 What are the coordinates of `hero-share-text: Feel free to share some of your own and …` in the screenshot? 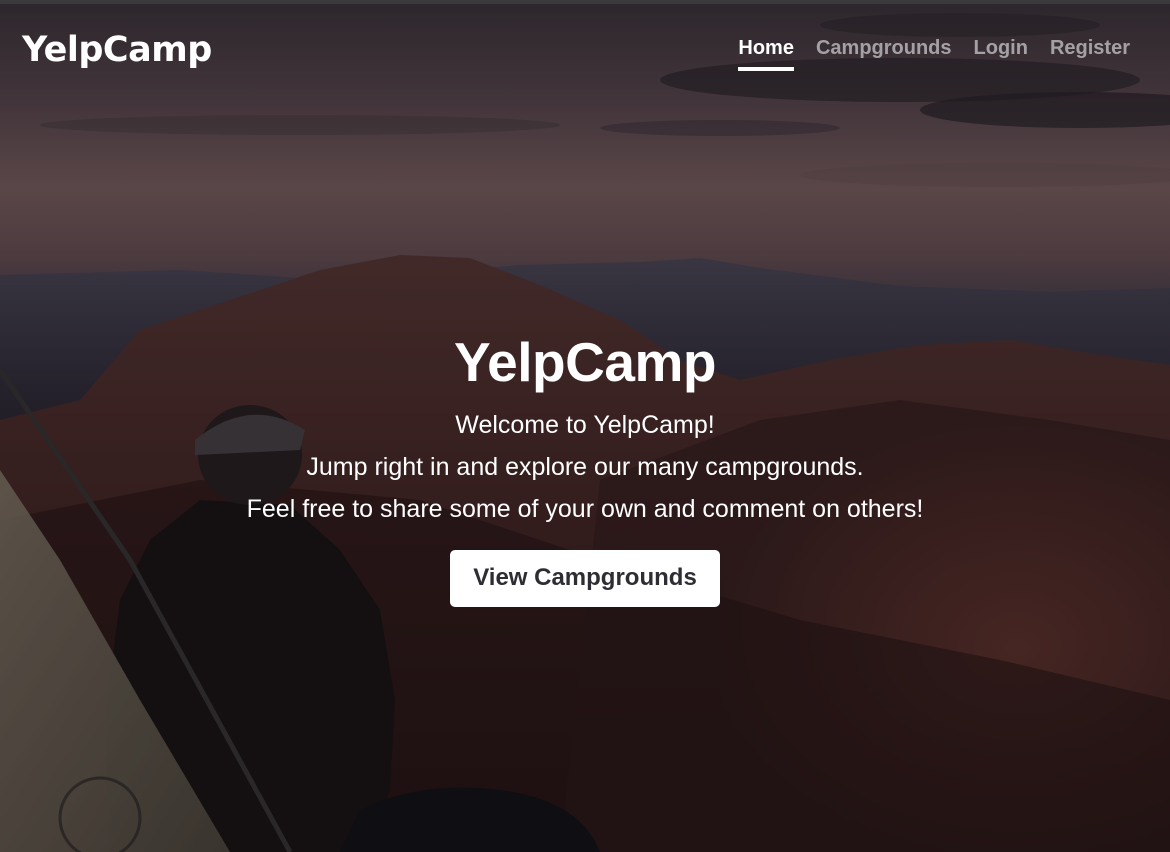 It's located at (585, 509).